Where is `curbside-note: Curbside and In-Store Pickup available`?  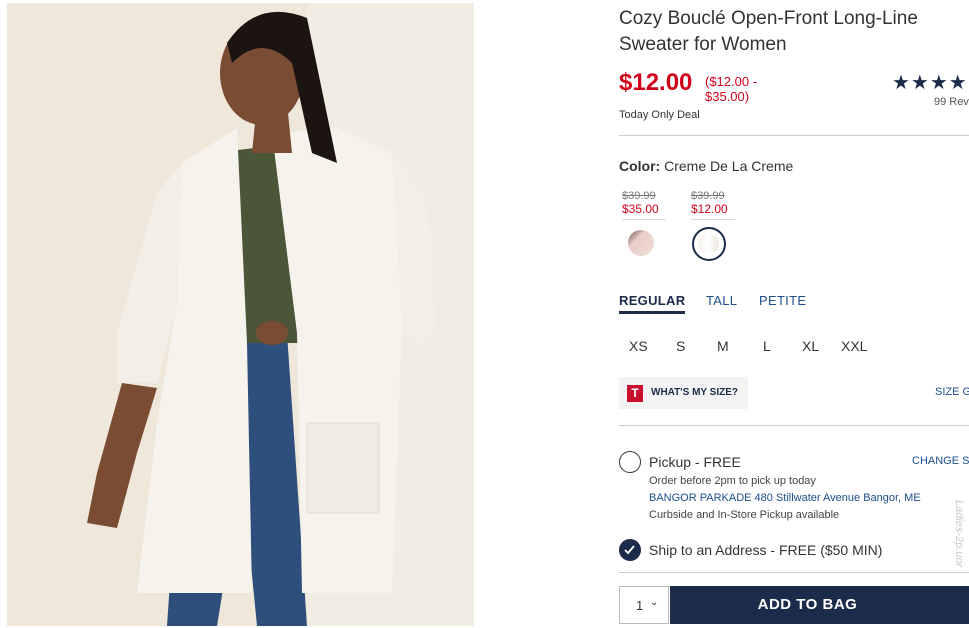 curbside-note: Curbside and In-Store Pickup available is located at coordinates (744, 515).